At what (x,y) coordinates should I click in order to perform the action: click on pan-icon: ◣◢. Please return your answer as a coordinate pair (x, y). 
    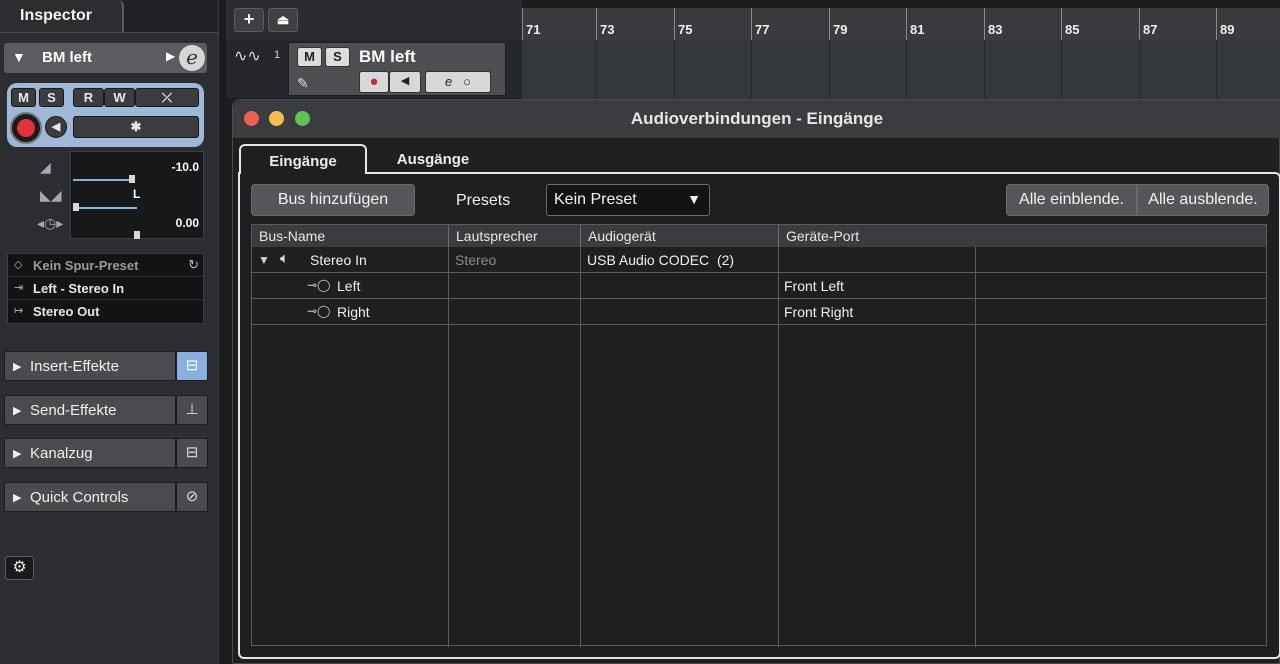
    Looking at the image, I should click on (51, 195).